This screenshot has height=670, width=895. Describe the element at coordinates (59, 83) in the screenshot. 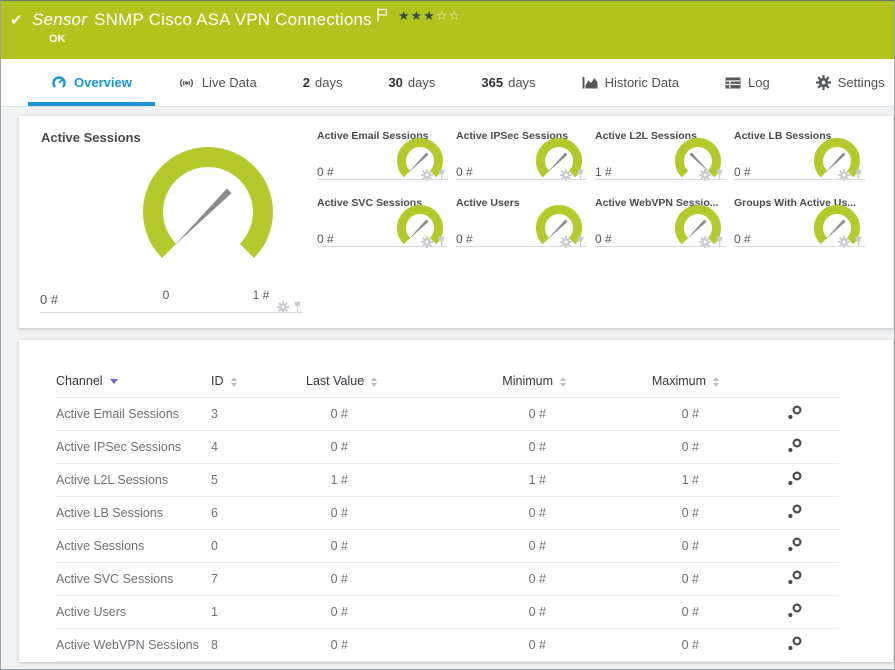

I see `gauge-icon` at that location.